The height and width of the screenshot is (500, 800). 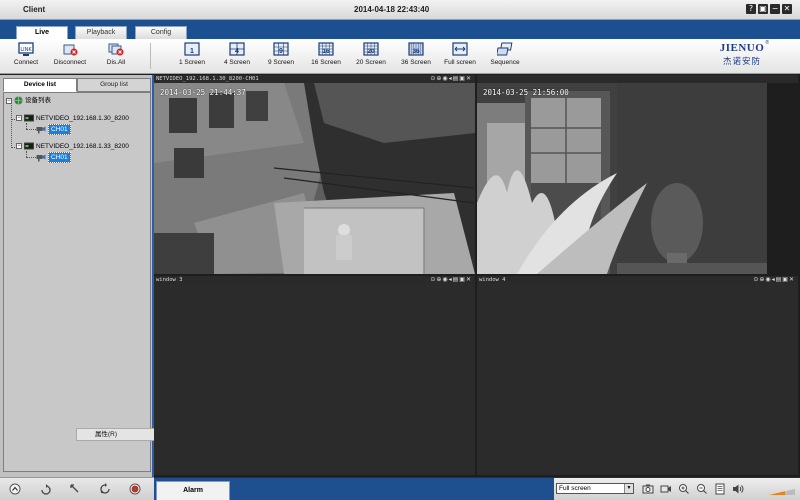 I want to click on speaker-icon, so click(x=738, y=489).